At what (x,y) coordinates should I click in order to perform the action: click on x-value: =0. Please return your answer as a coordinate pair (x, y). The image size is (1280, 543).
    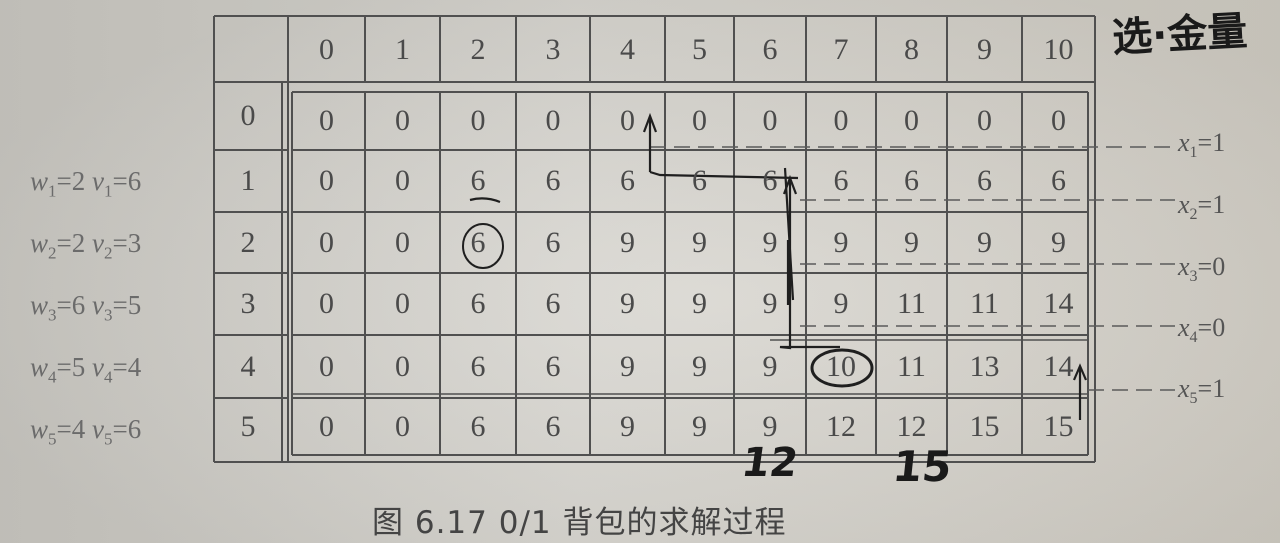
    Looking at the image, I should click on (1211, 266).